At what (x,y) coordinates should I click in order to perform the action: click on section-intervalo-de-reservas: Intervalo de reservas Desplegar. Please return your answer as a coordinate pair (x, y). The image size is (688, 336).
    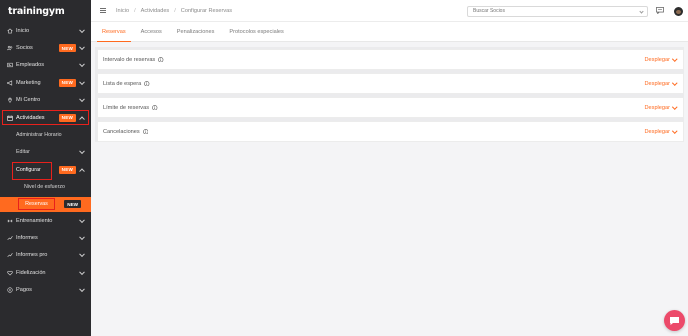
    Looking at the image, I should click on (390, 59).